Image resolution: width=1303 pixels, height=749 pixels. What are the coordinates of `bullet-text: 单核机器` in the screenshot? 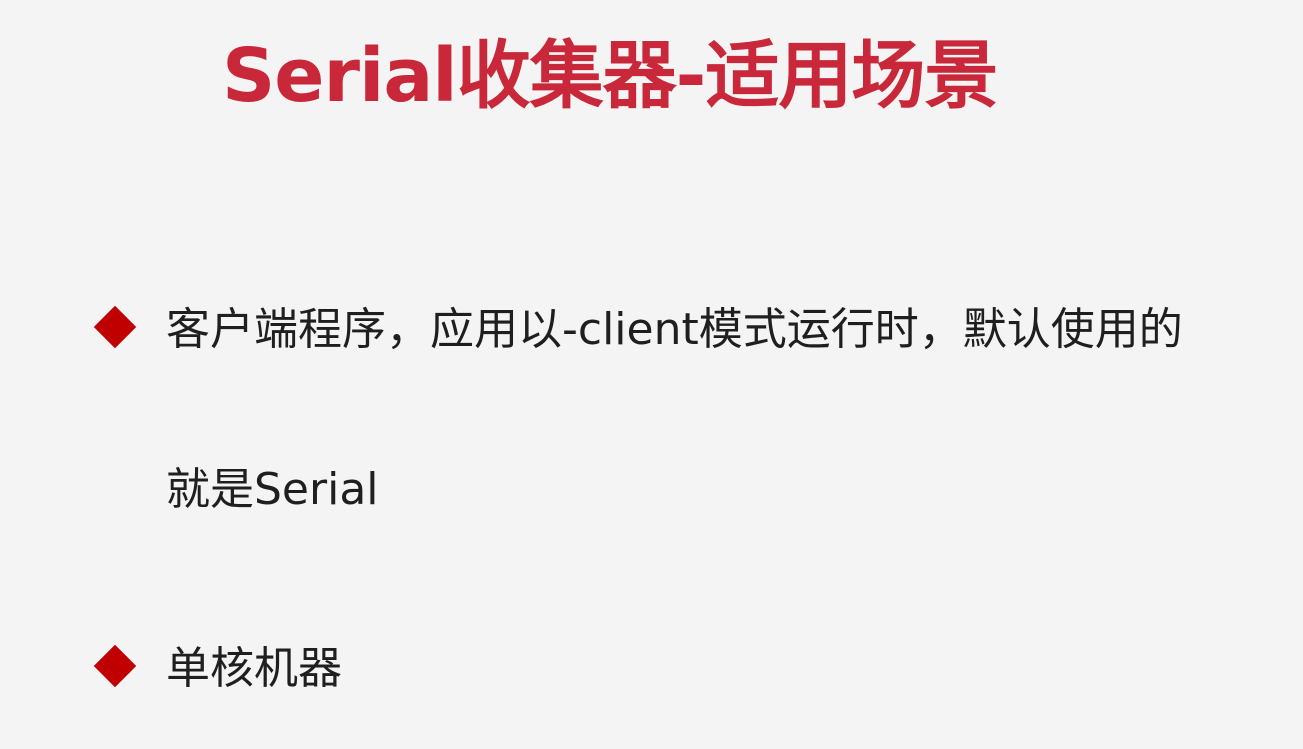 It's located at (254, 668).